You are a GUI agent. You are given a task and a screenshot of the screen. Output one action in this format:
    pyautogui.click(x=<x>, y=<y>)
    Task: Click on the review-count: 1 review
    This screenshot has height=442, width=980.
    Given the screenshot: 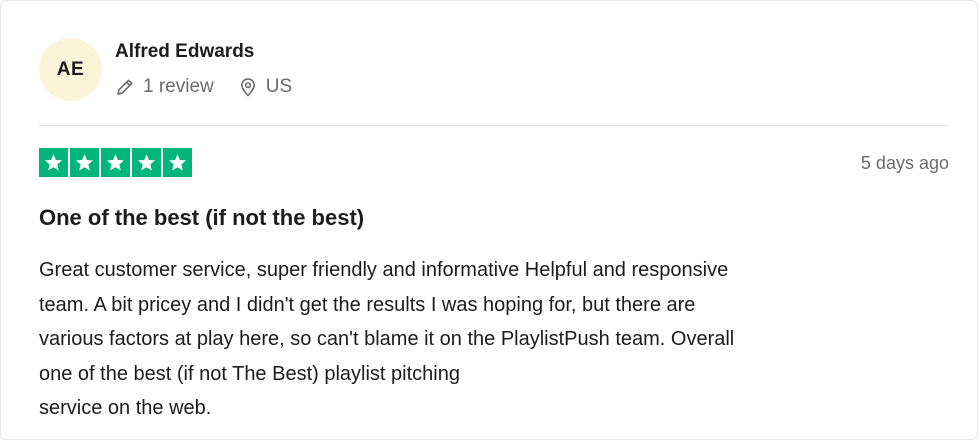 What is the action you would take?
    pyautogui.click(x=164, y=87)
    